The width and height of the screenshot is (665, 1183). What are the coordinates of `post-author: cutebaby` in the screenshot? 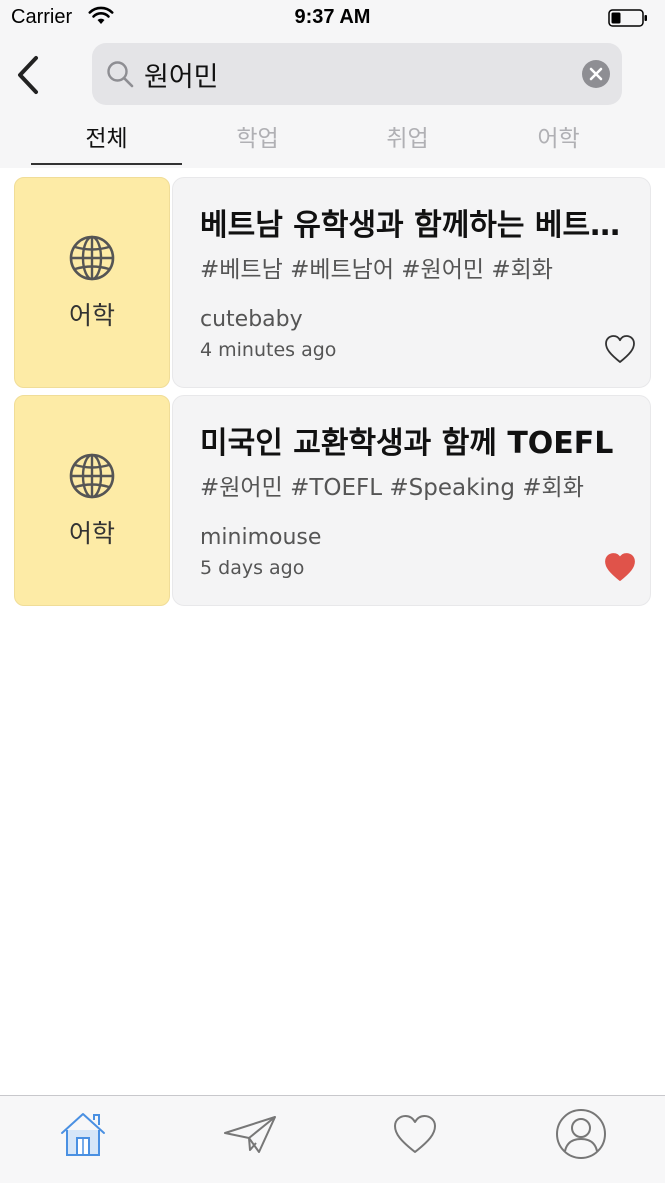 It's located at (251, 319).